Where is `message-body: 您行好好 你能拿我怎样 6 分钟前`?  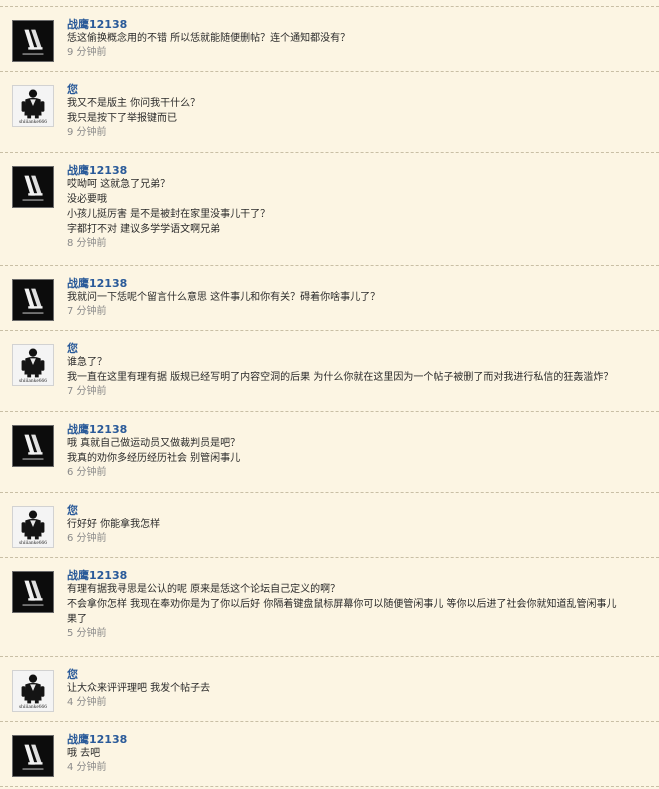 message-body: 您行好好 你能拿我怎样 6 分钟前 is located at coordinates (363, 525).